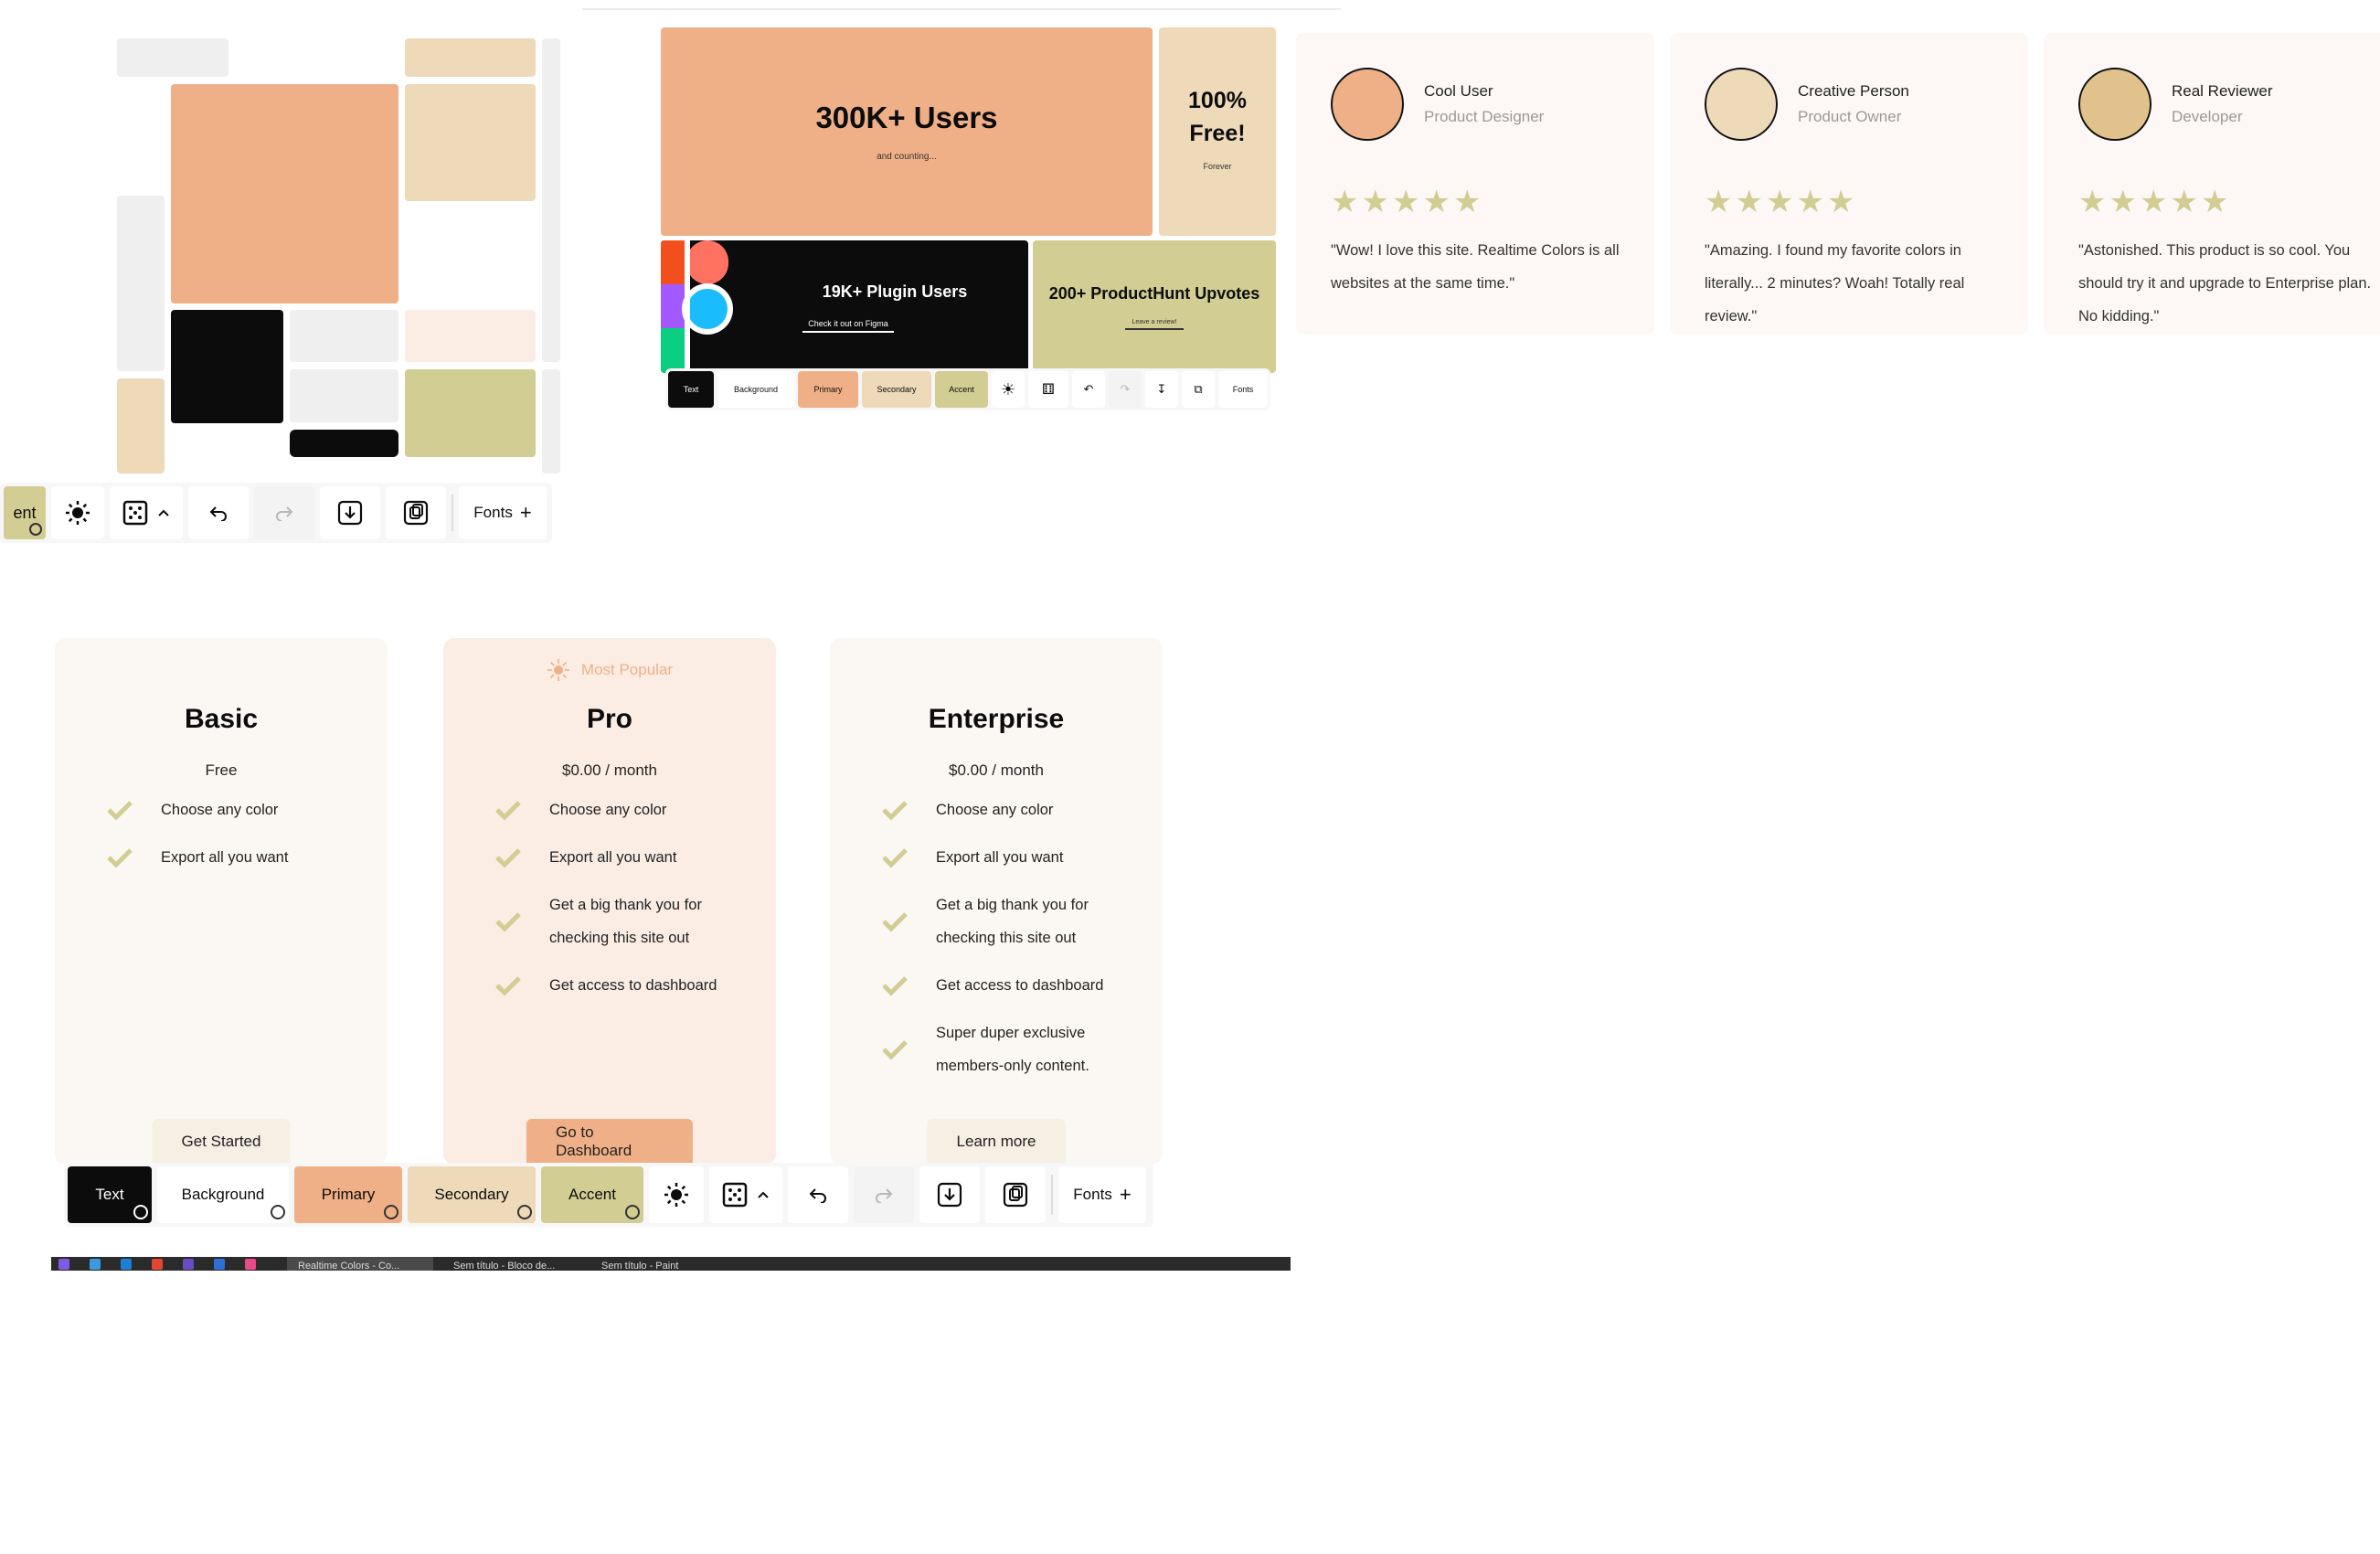 The height and width of the screenshot is (1554, 2380). I want to click on accent-swatch-mini: Accent, so click(961, 389).